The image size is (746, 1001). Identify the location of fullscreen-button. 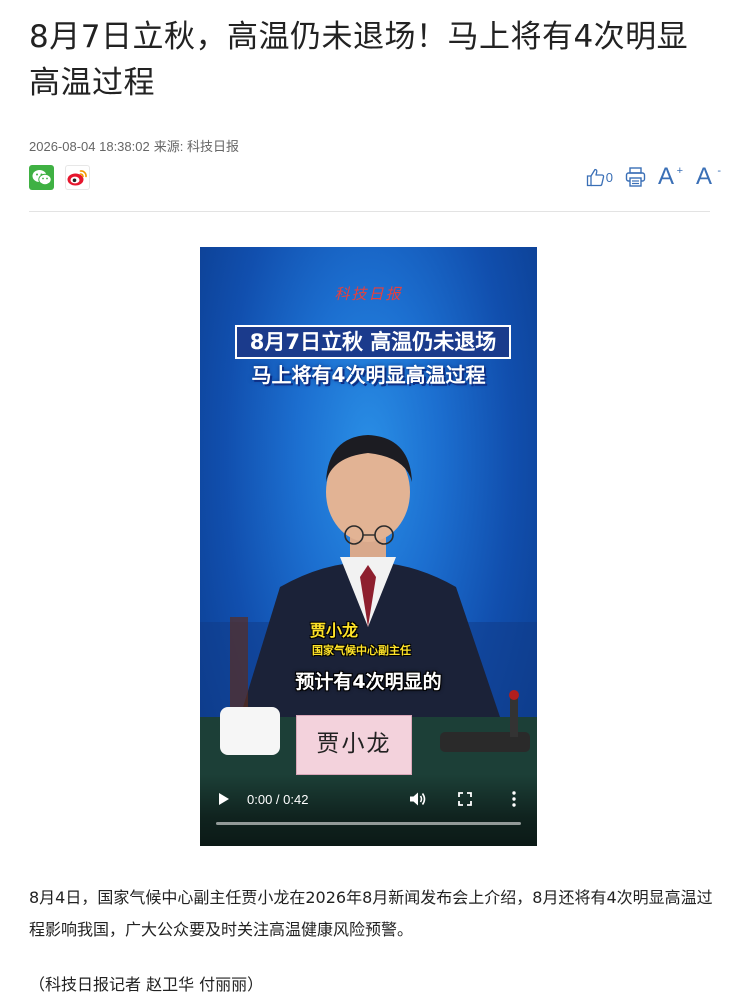
(465, 799).